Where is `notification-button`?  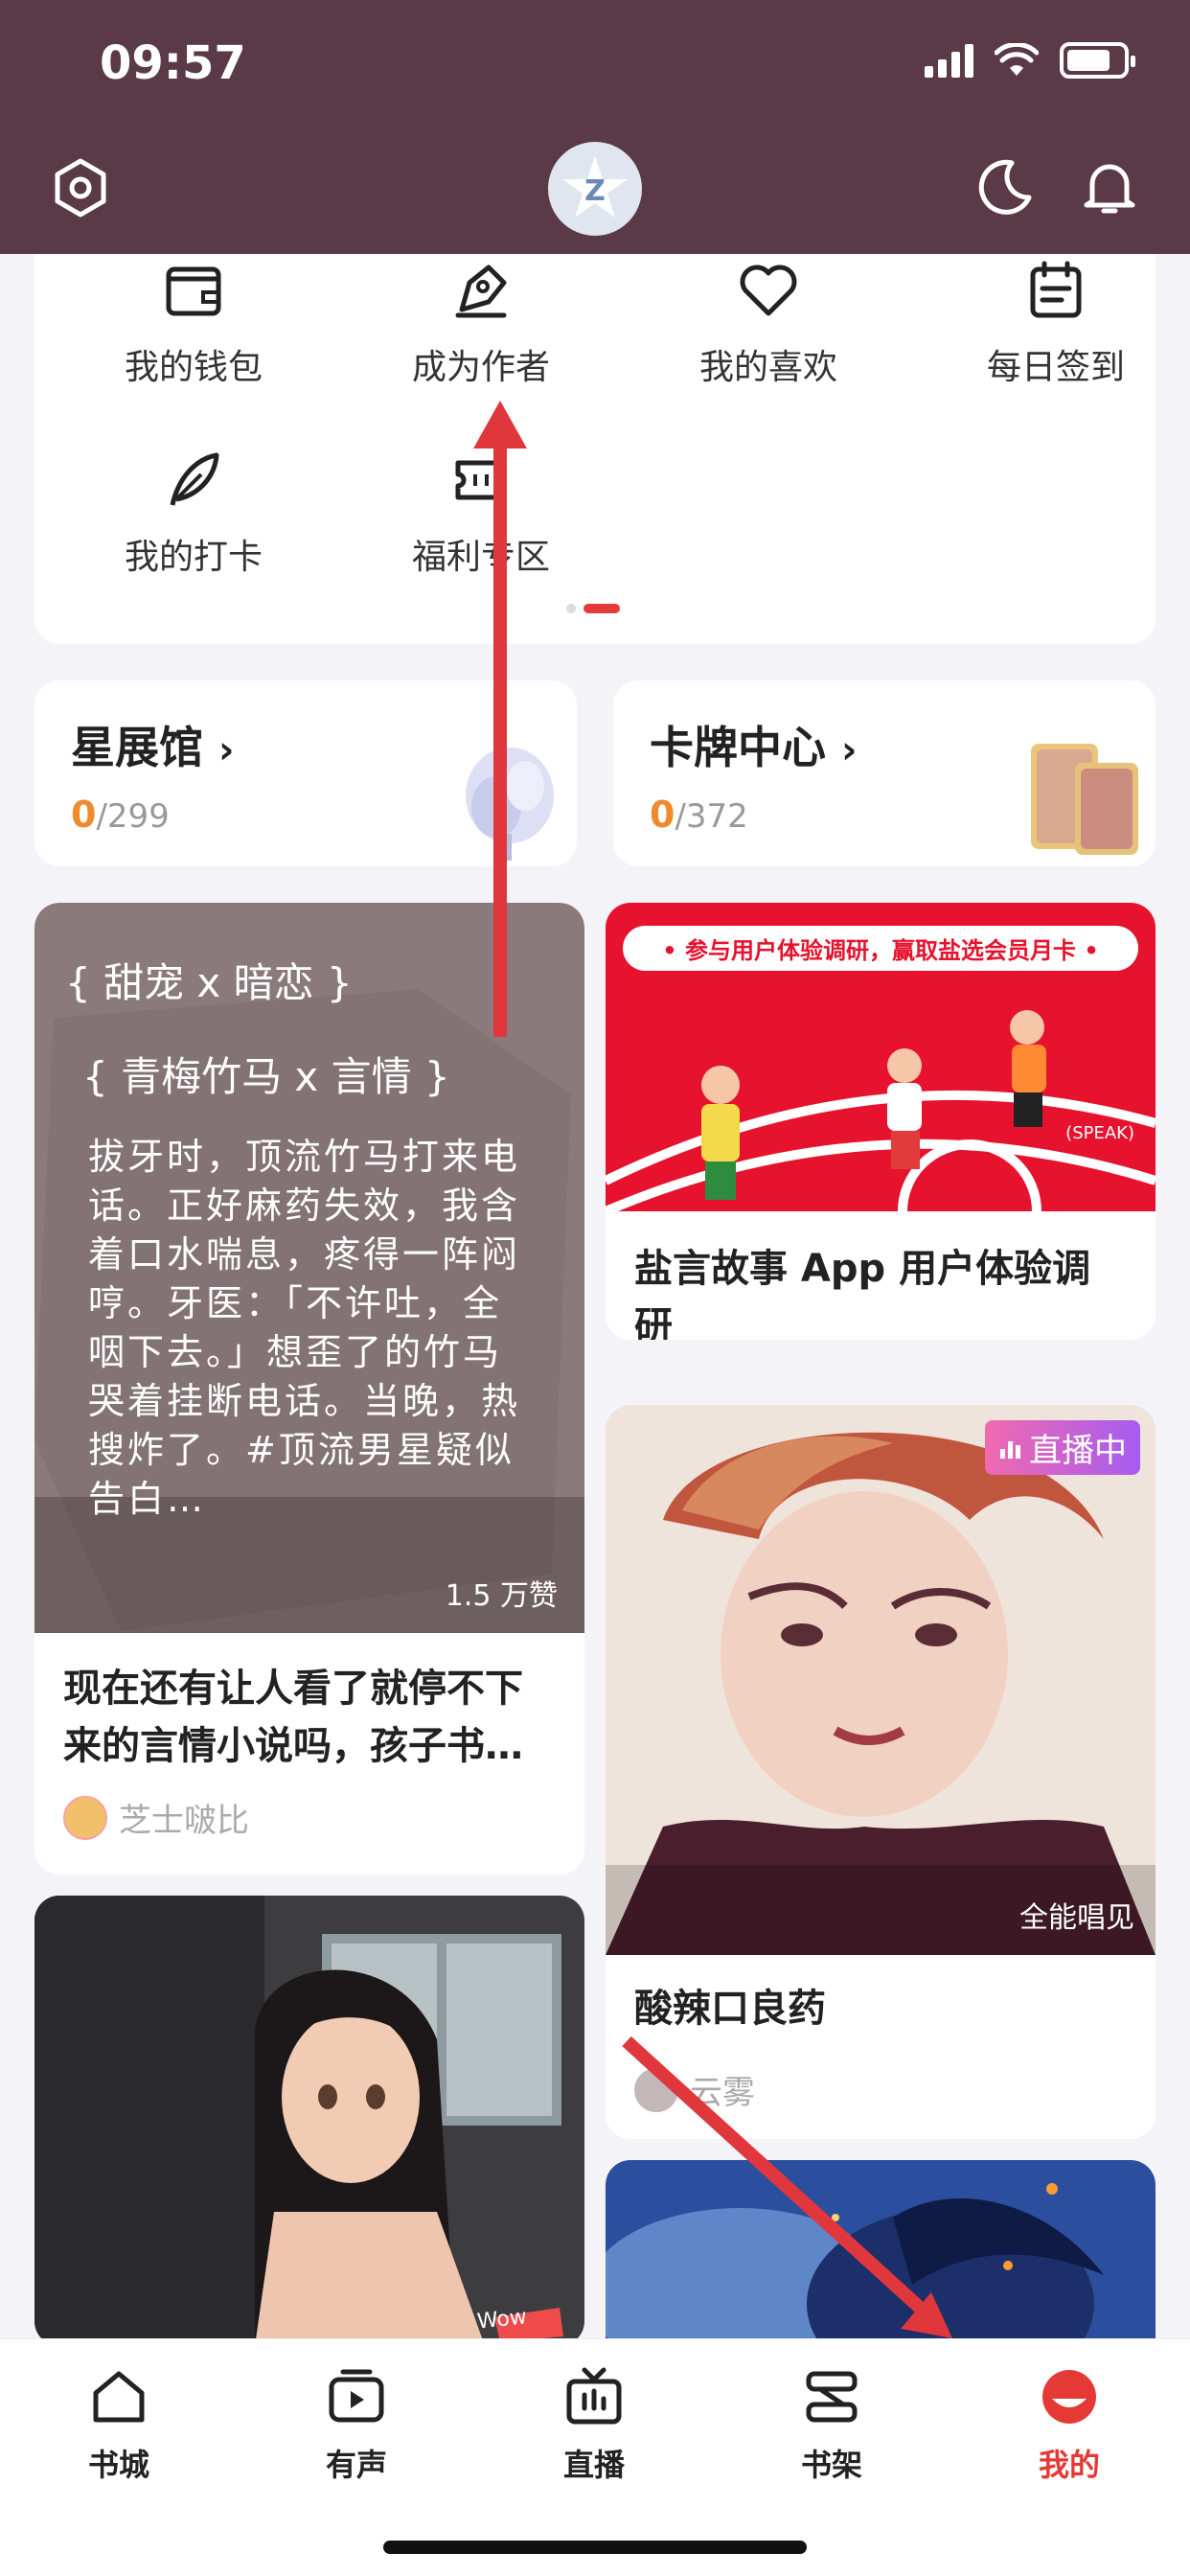
notification-button is located at coordinates (1109, 187).